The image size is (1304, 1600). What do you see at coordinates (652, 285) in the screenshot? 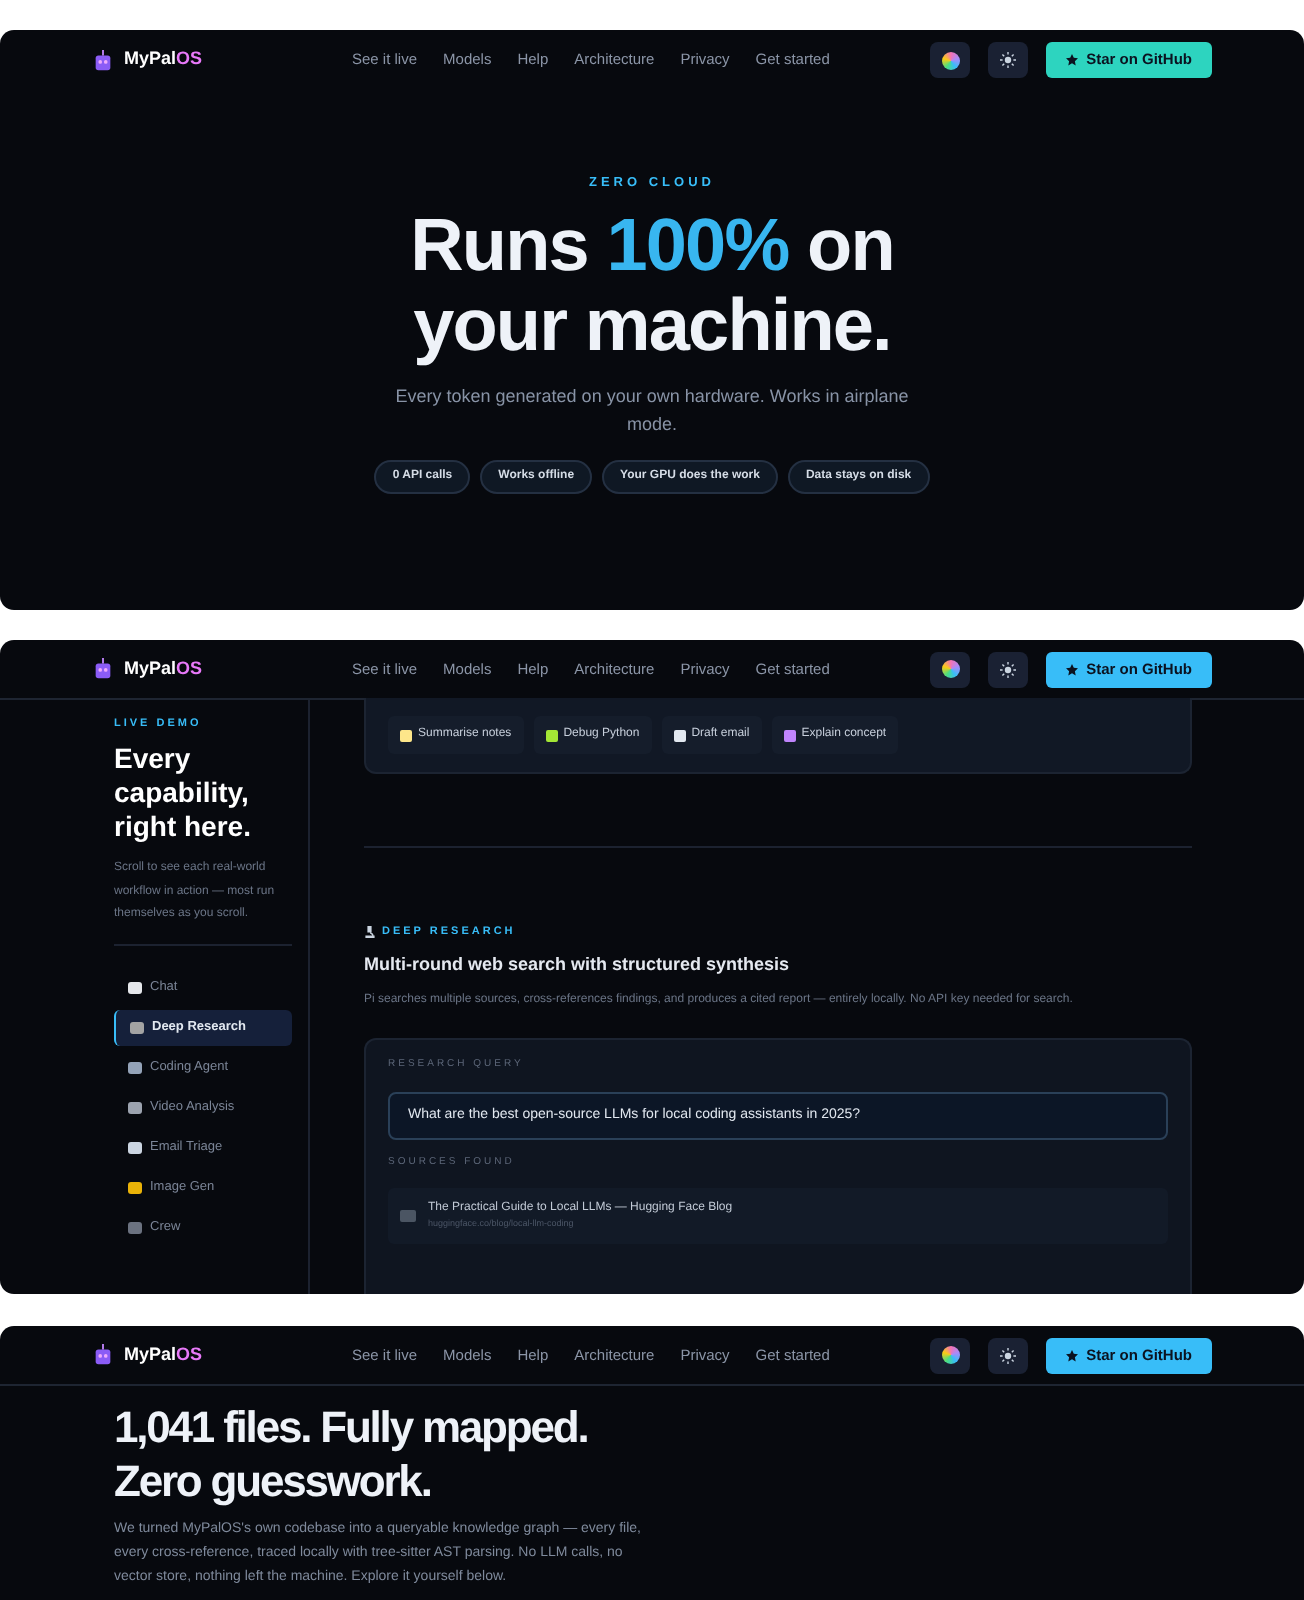
I see `hero-headline: Runs 100% on your machine.` at bounding box center [652, 285].